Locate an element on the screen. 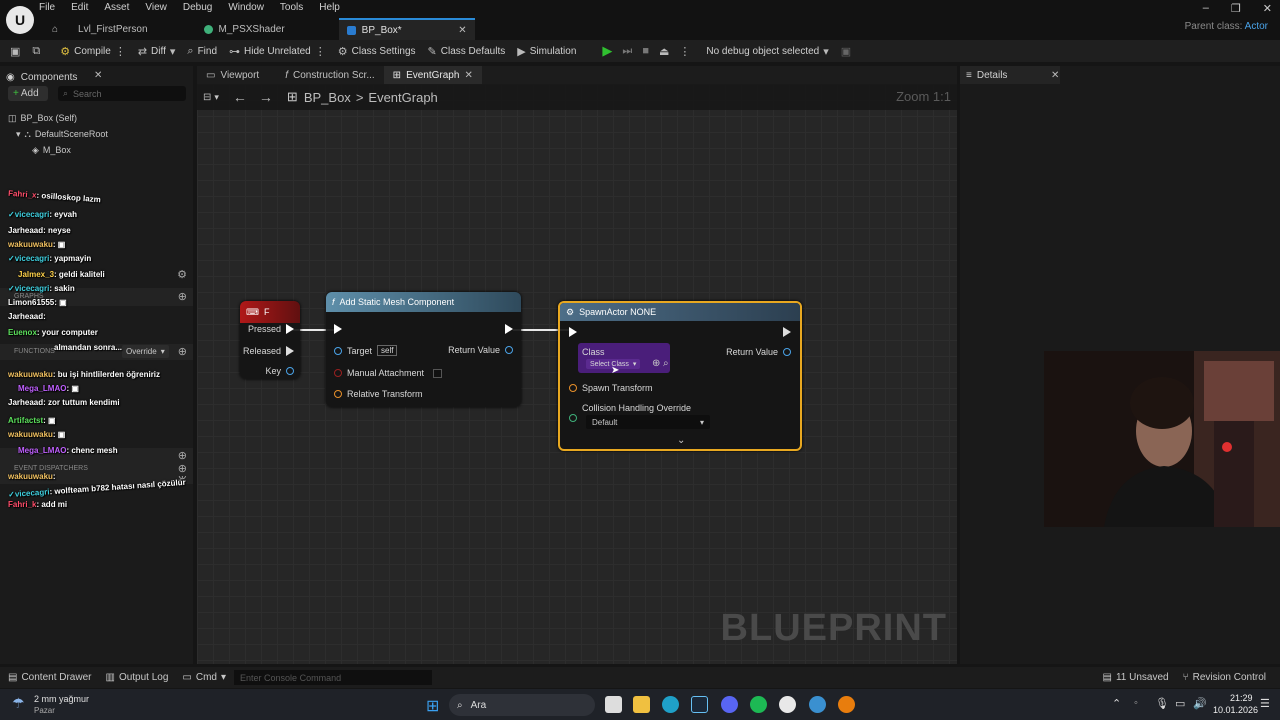 The image size is (1280, 720). taskbar-search: ⌕ Ara is located at coordinates (522, 705).